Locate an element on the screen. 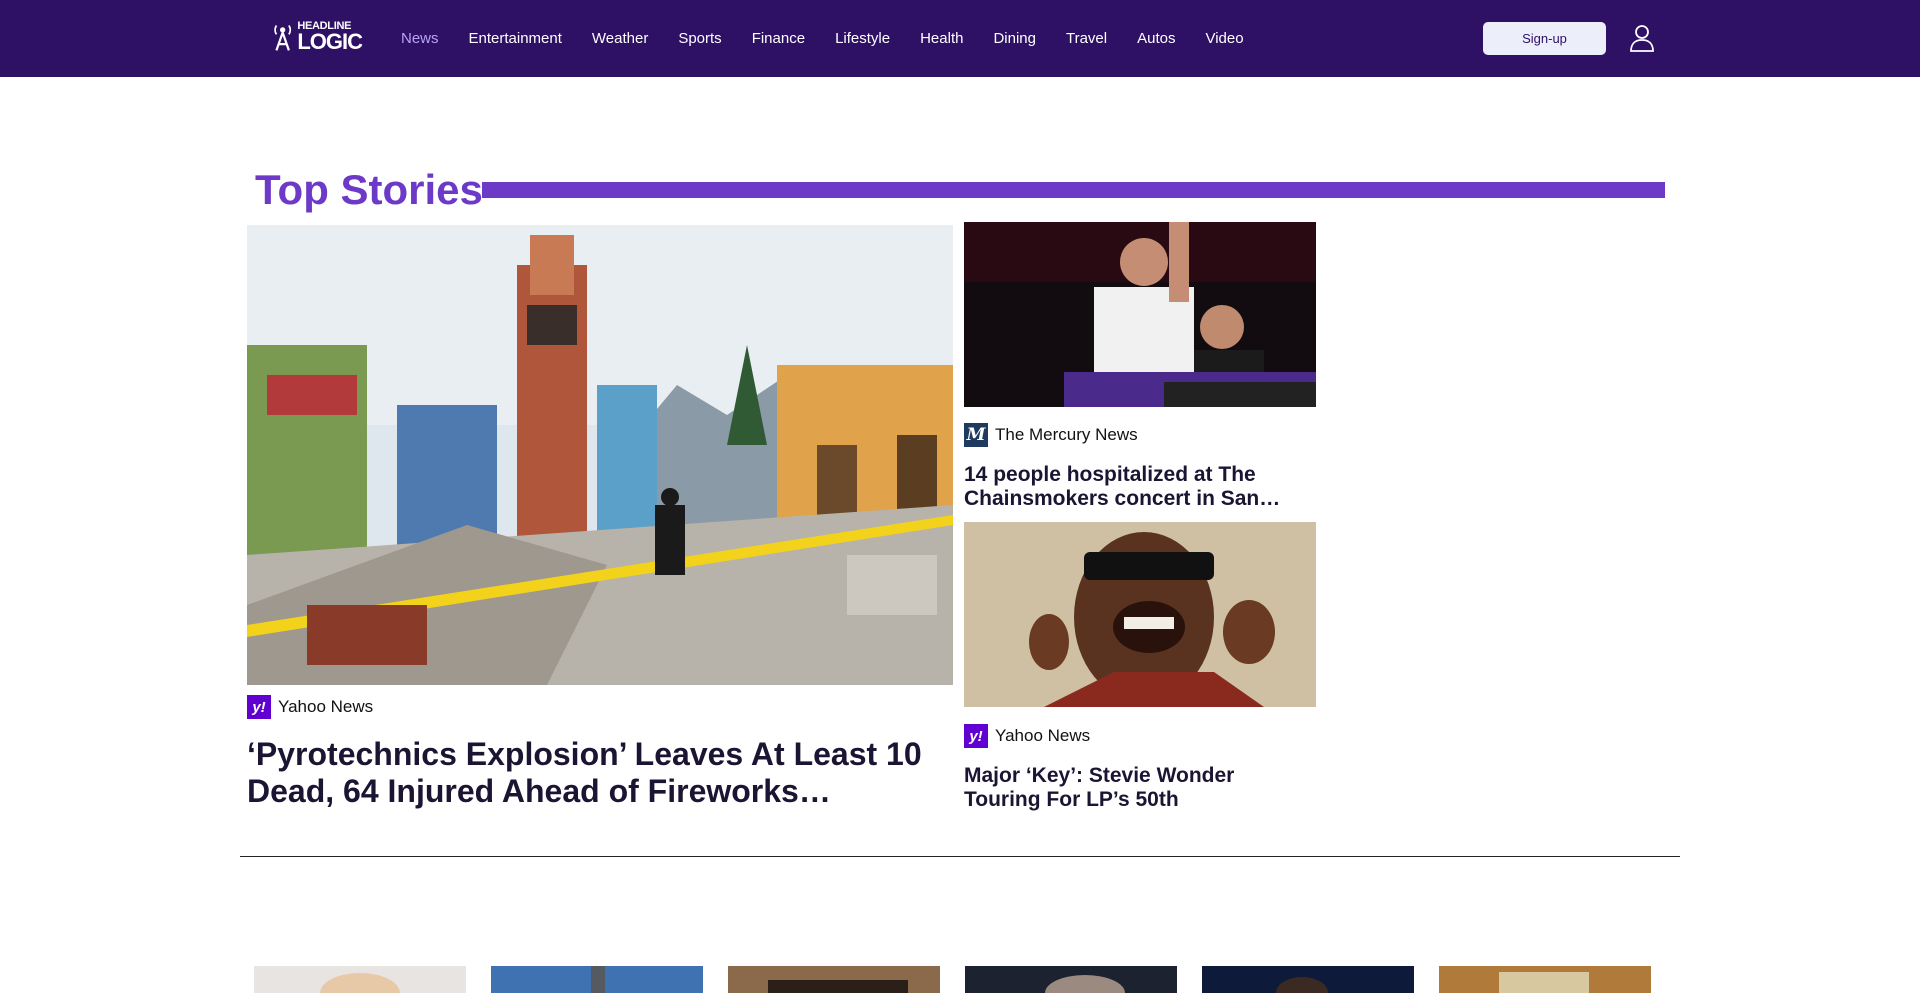  section-title-top-stories: Top Stories is located at coordinates (369, 189).